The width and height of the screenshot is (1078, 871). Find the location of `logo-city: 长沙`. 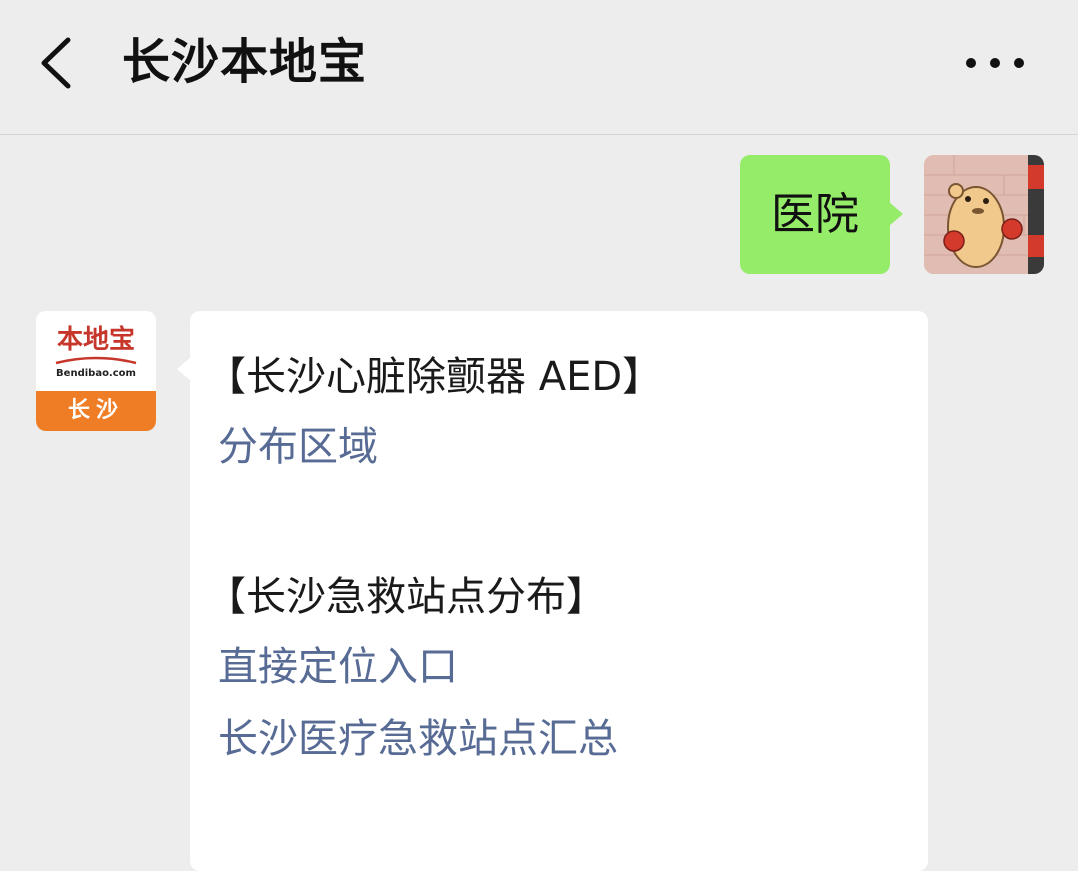

logo-city: 长沙 is located at coordinates (95, 410).